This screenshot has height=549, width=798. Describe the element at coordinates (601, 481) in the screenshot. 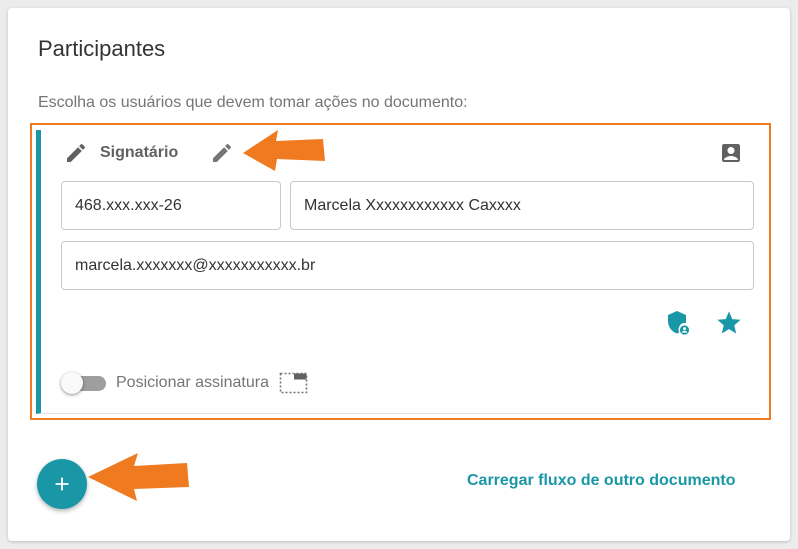

I see `load-flow-link: Carregar fluxo de outro documento` at that location.